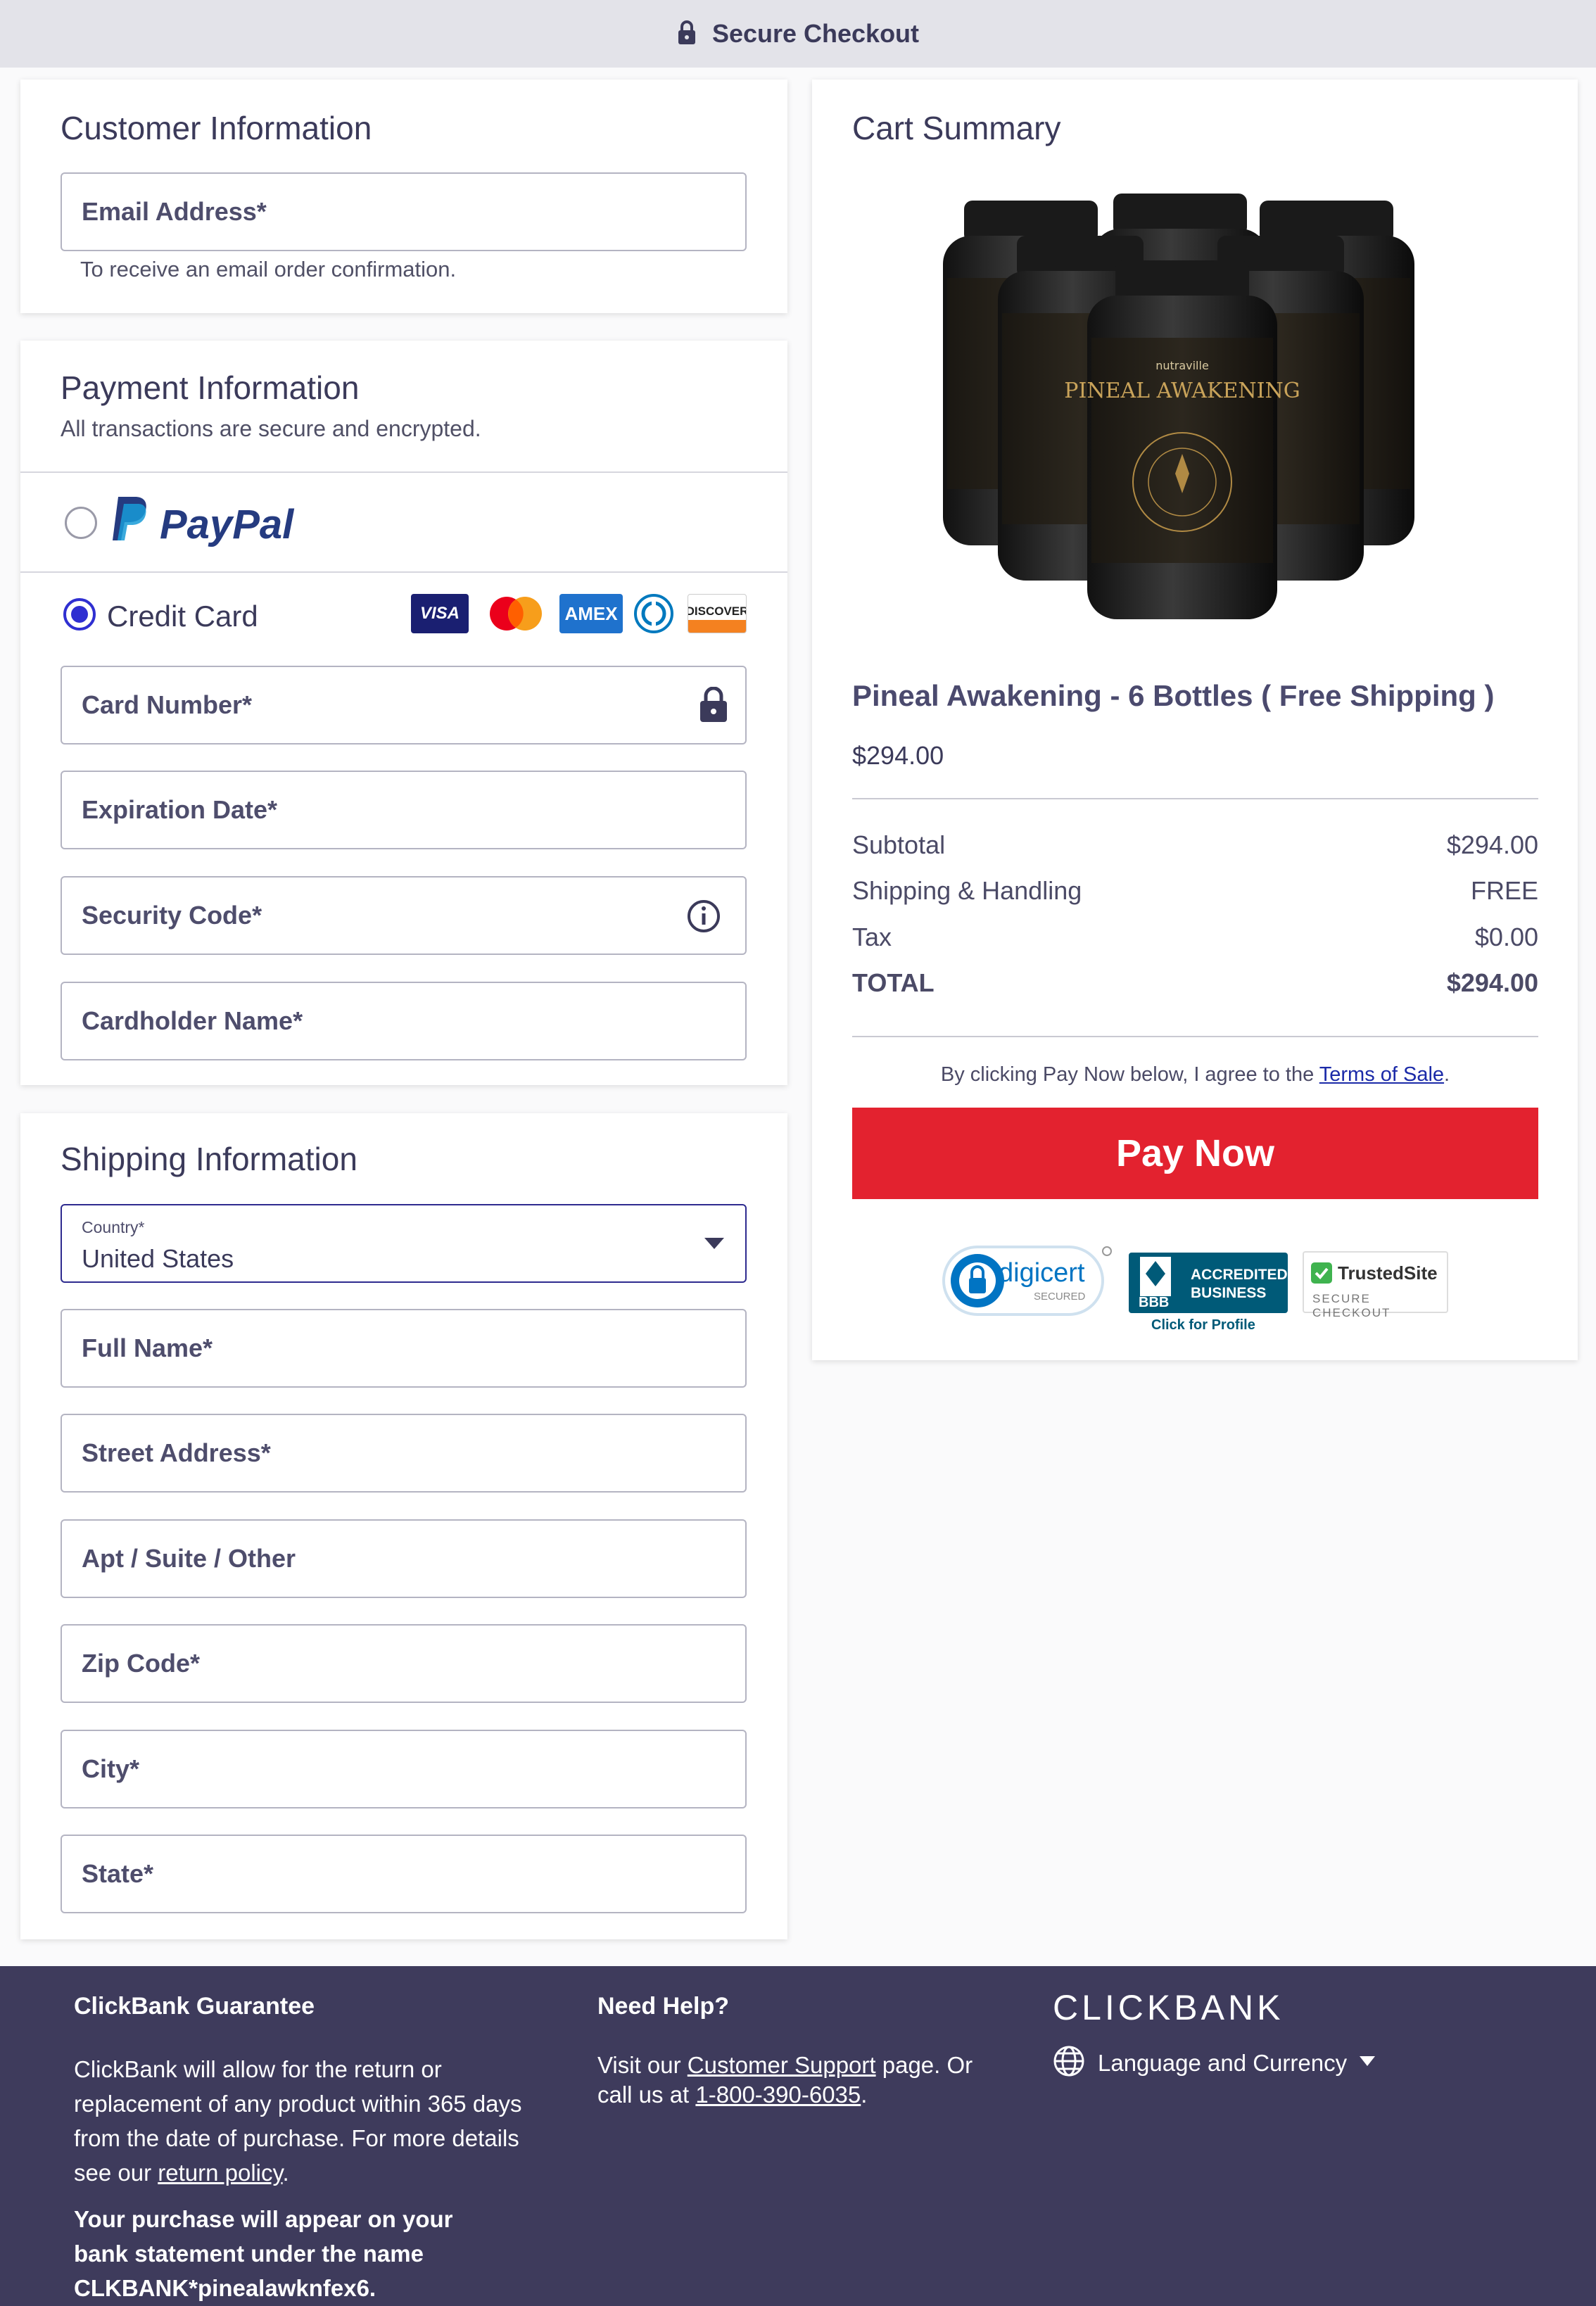 Image resolution: width=1596 pixels, height=2306 pixels. Describe the element at coordinates (1239, 1275) in the screenshot. I see `bbb-accredited-label: ACCREDITED` at that location.